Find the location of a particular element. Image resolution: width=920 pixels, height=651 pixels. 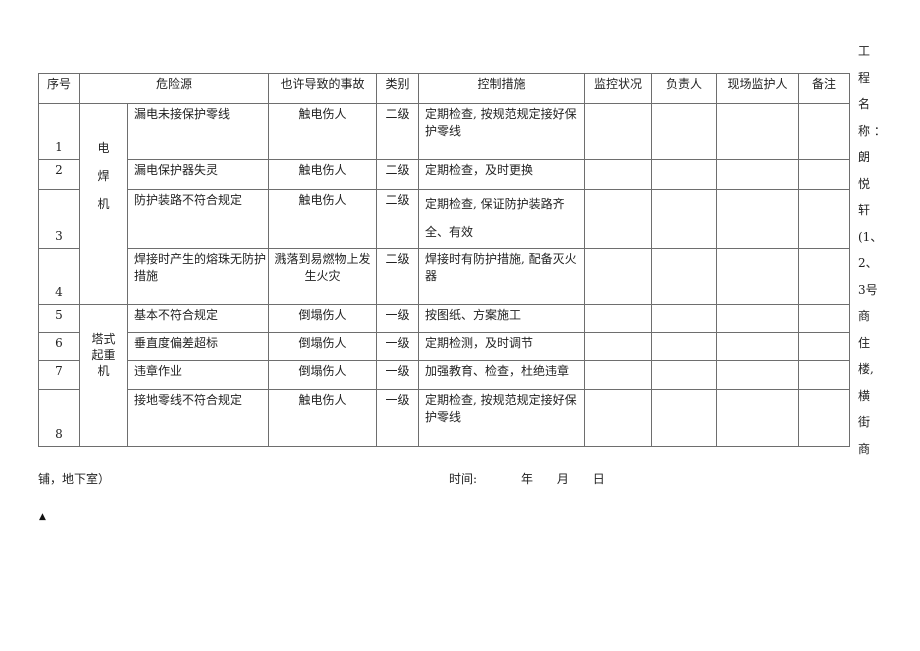

header-responsible: 负责人 is located at coordinates (684, 88).